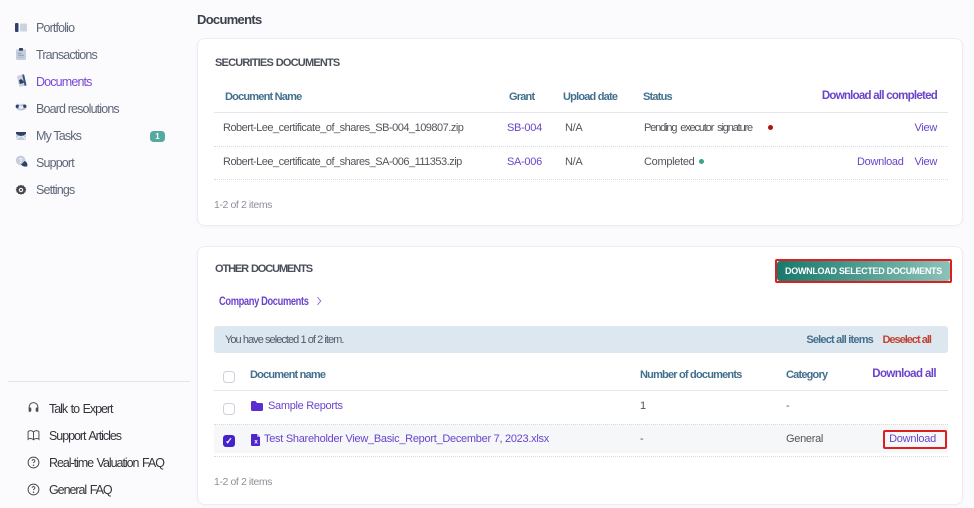 This screenshot has width=974, height=508. I want to click on svg-text: x, so click(256, 442).